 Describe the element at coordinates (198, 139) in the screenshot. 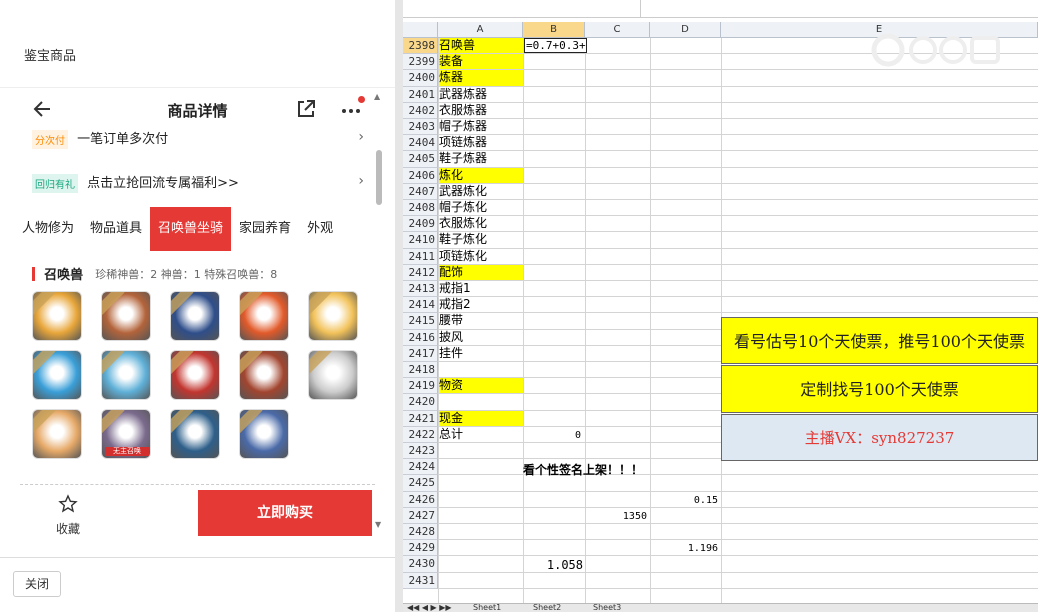

I see `promo-installment: 分次付 一笔订单多次付 ›` at that location.